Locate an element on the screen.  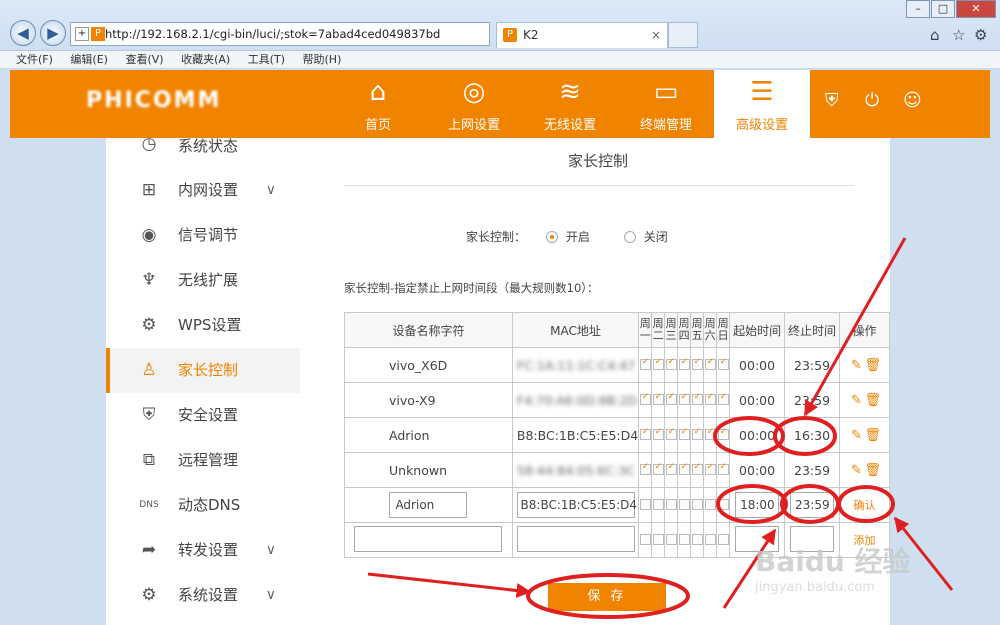
back-button: ◀ is located at coordinates (23, 33).